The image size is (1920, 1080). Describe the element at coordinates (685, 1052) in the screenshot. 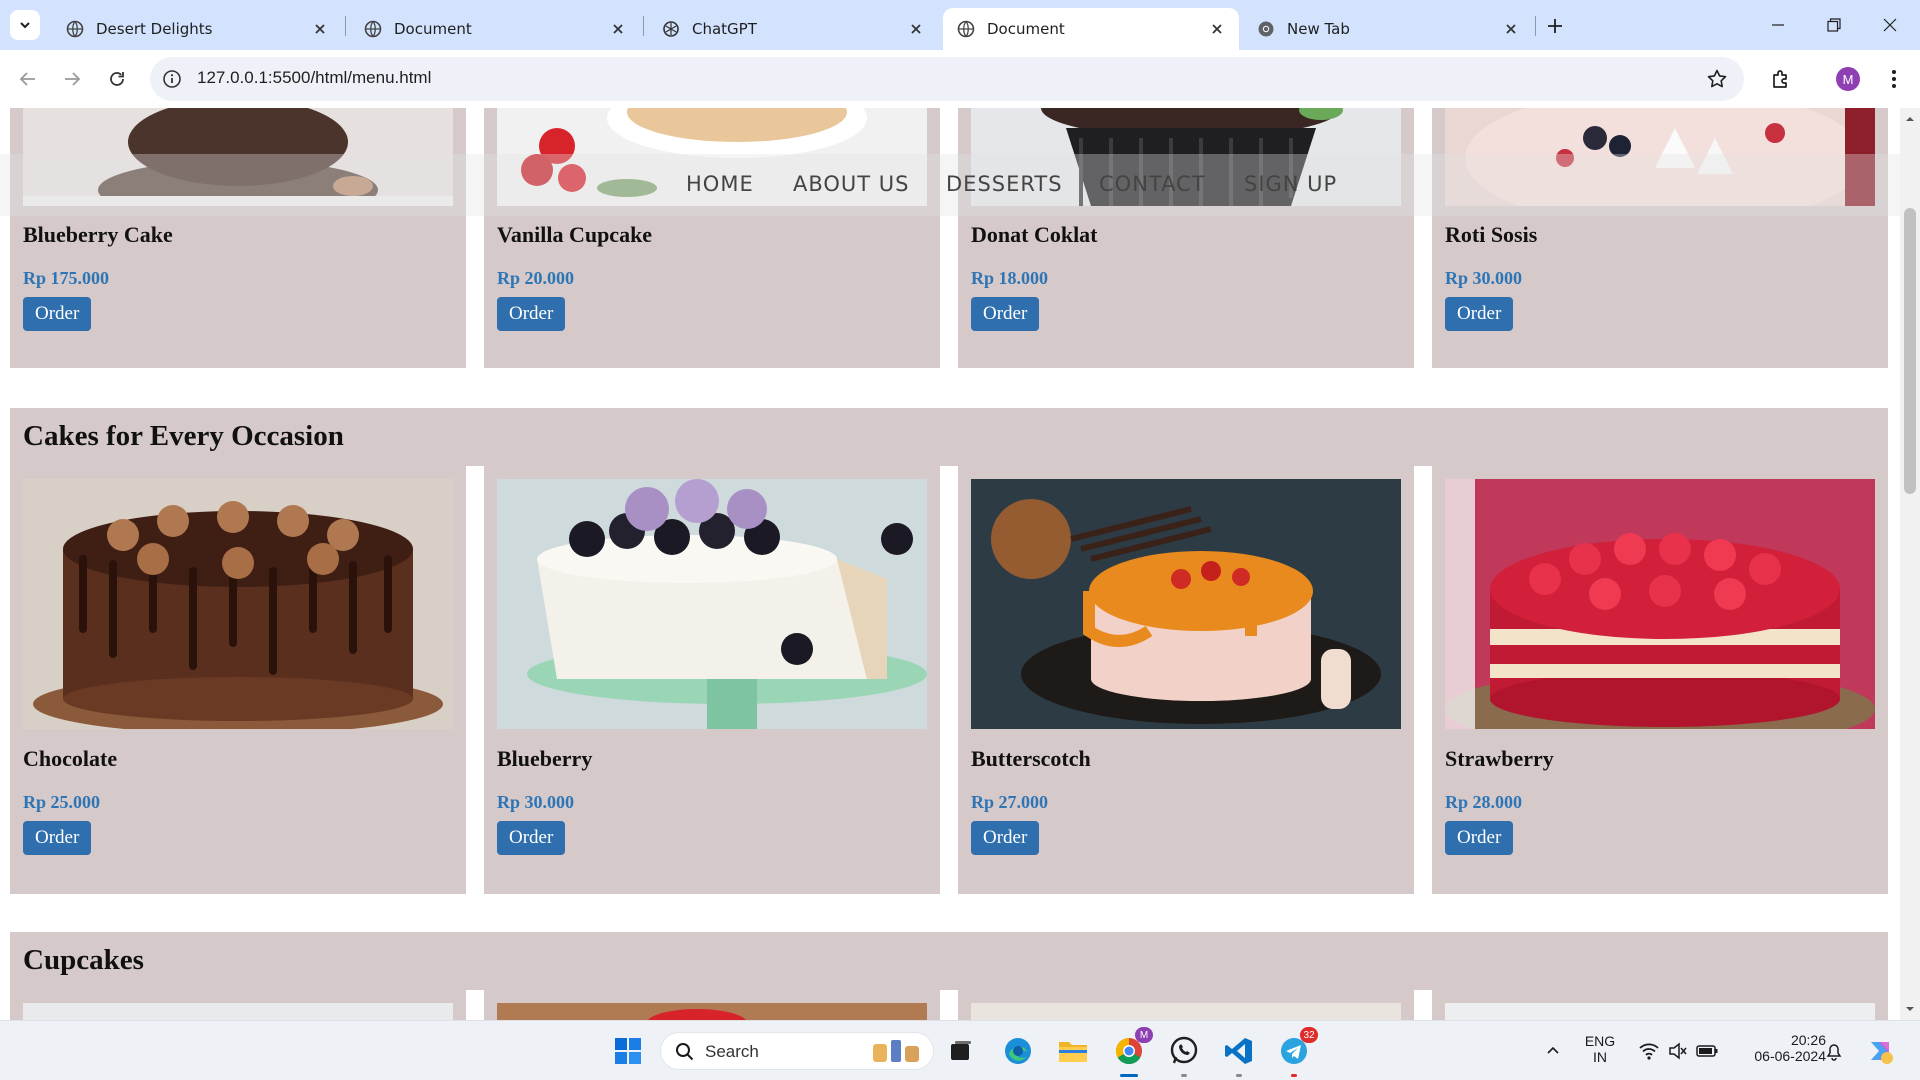

I see `search-icon` at that location.